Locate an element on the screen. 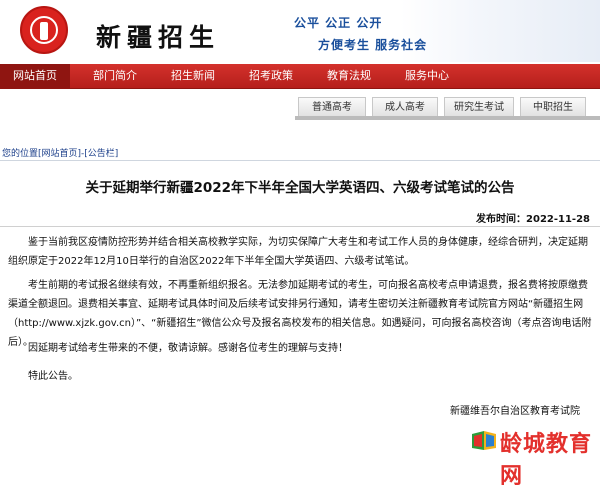 Image resolution: width=600 pixels, height=490 pixels. tab-adult-exam: 成人高考 is located at coordinates (405, 106).